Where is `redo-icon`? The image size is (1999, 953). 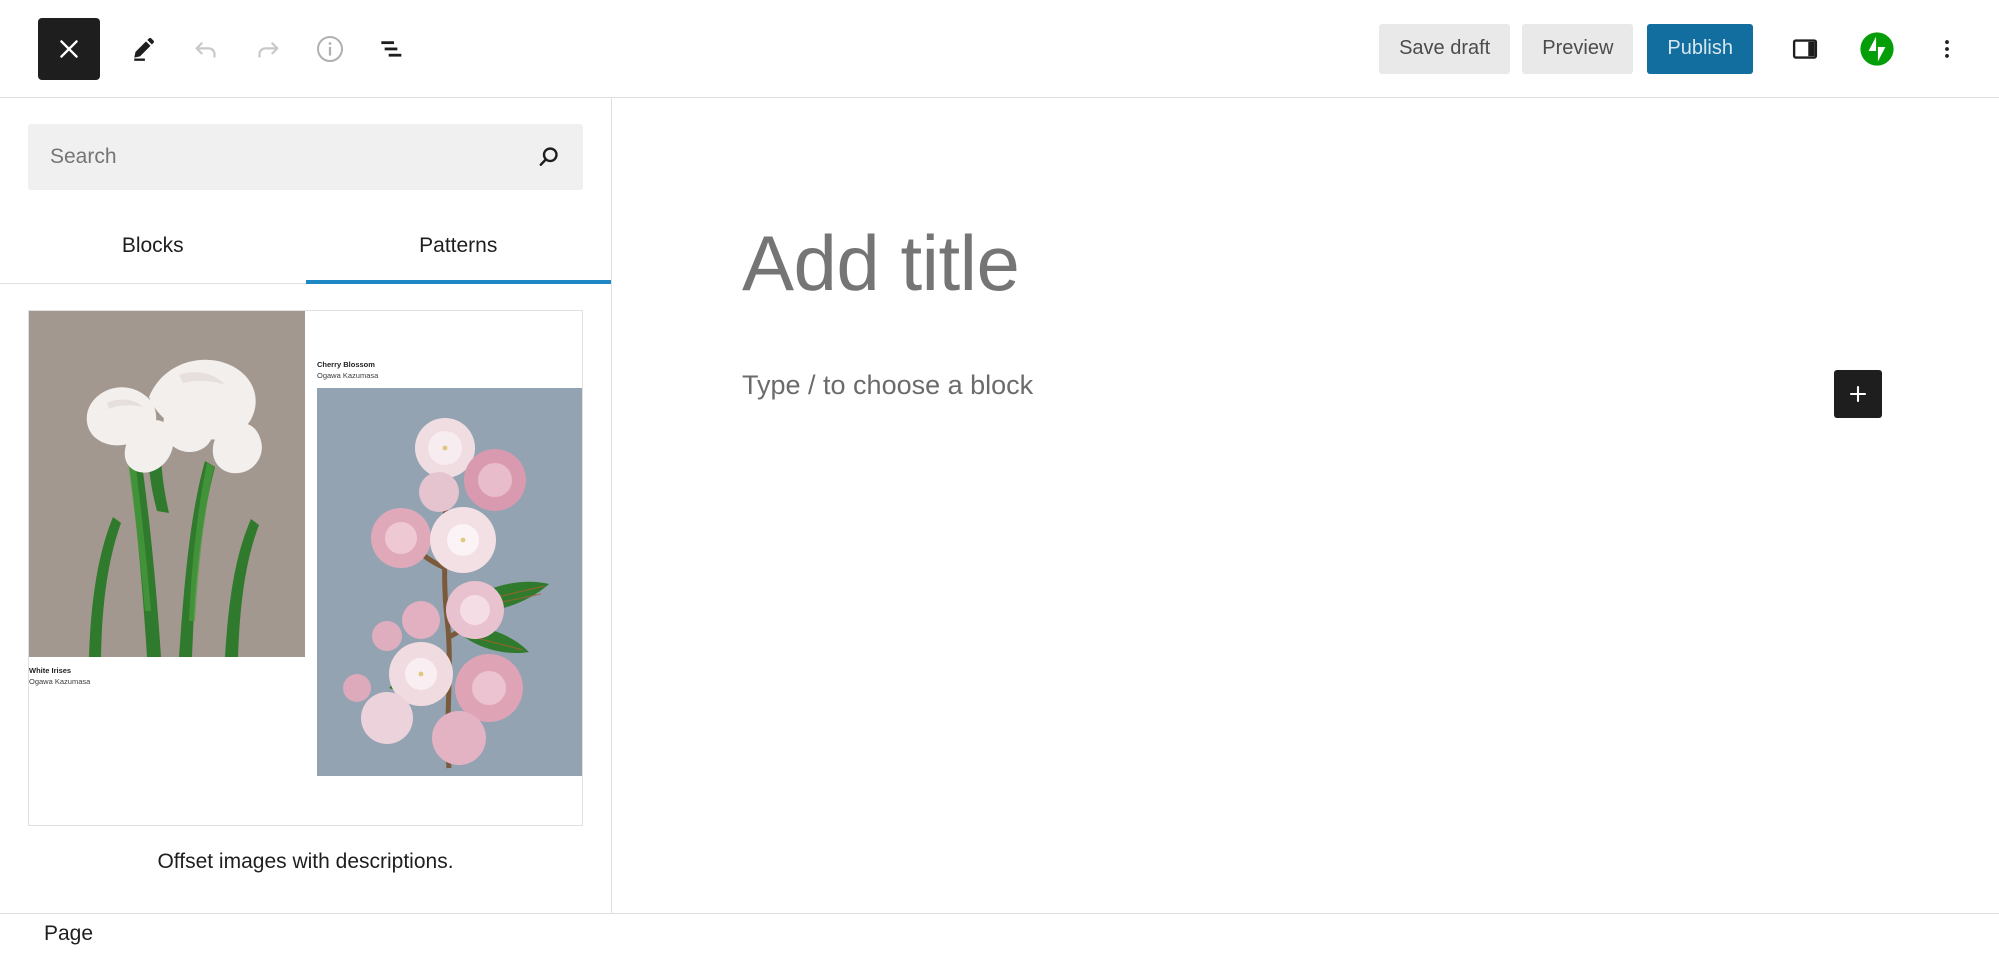 redo-icon is located at coordinates (268, 49).